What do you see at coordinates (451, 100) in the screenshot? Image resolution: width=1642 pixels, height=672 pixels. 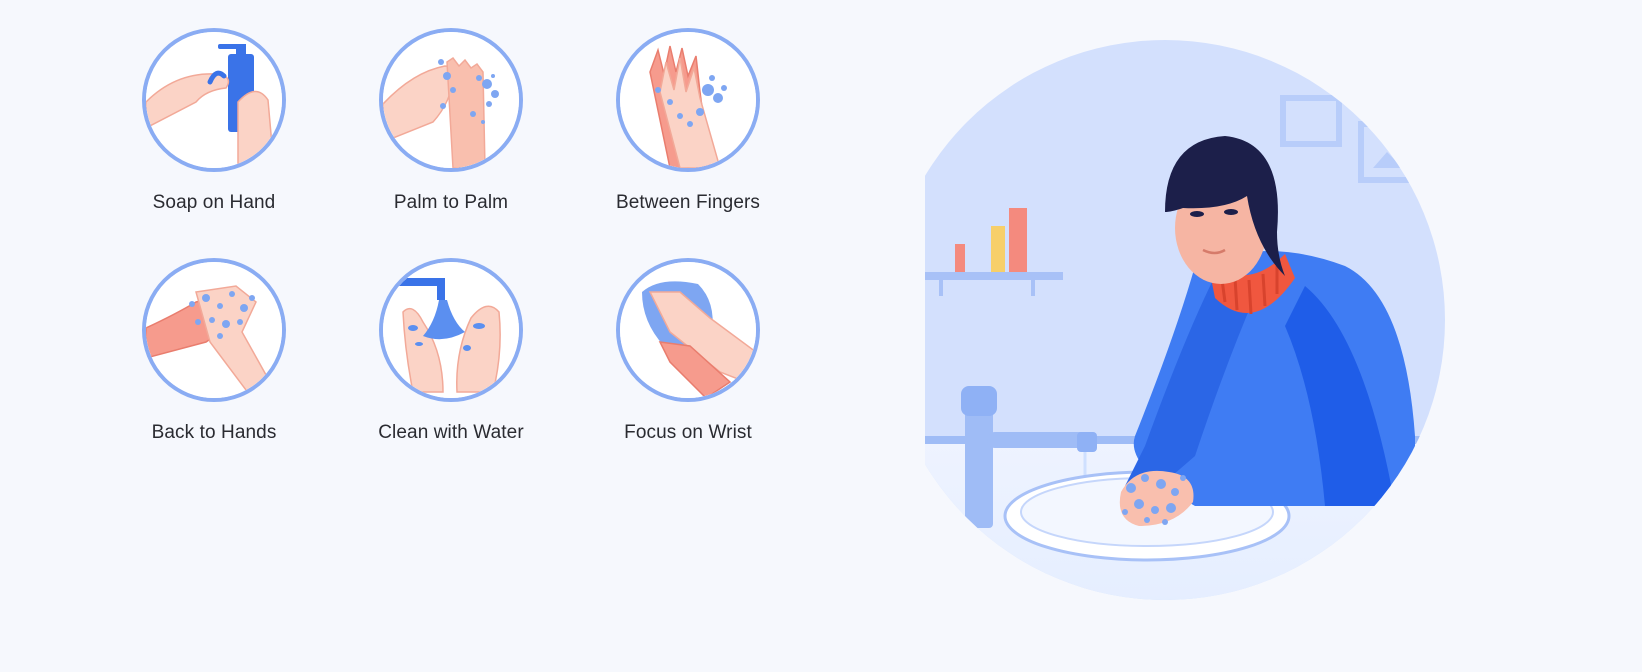 I see `palm-to-palm-icon` at bounding box center [451, 100].